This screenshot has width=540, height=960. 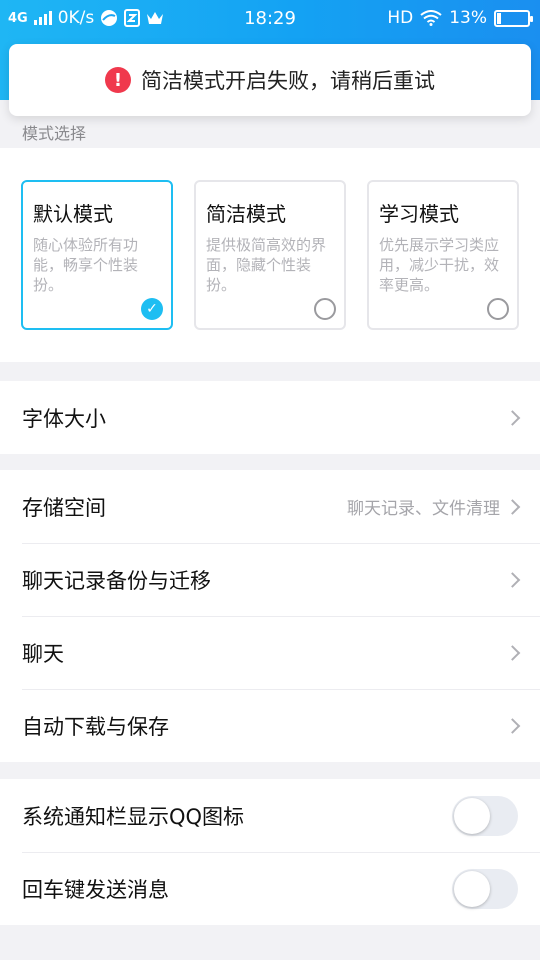 I want to click on mode-card-simple: 简洁模式 提供极简高效的界面，隐藏个性装扮。, so click(x=270, y=255).